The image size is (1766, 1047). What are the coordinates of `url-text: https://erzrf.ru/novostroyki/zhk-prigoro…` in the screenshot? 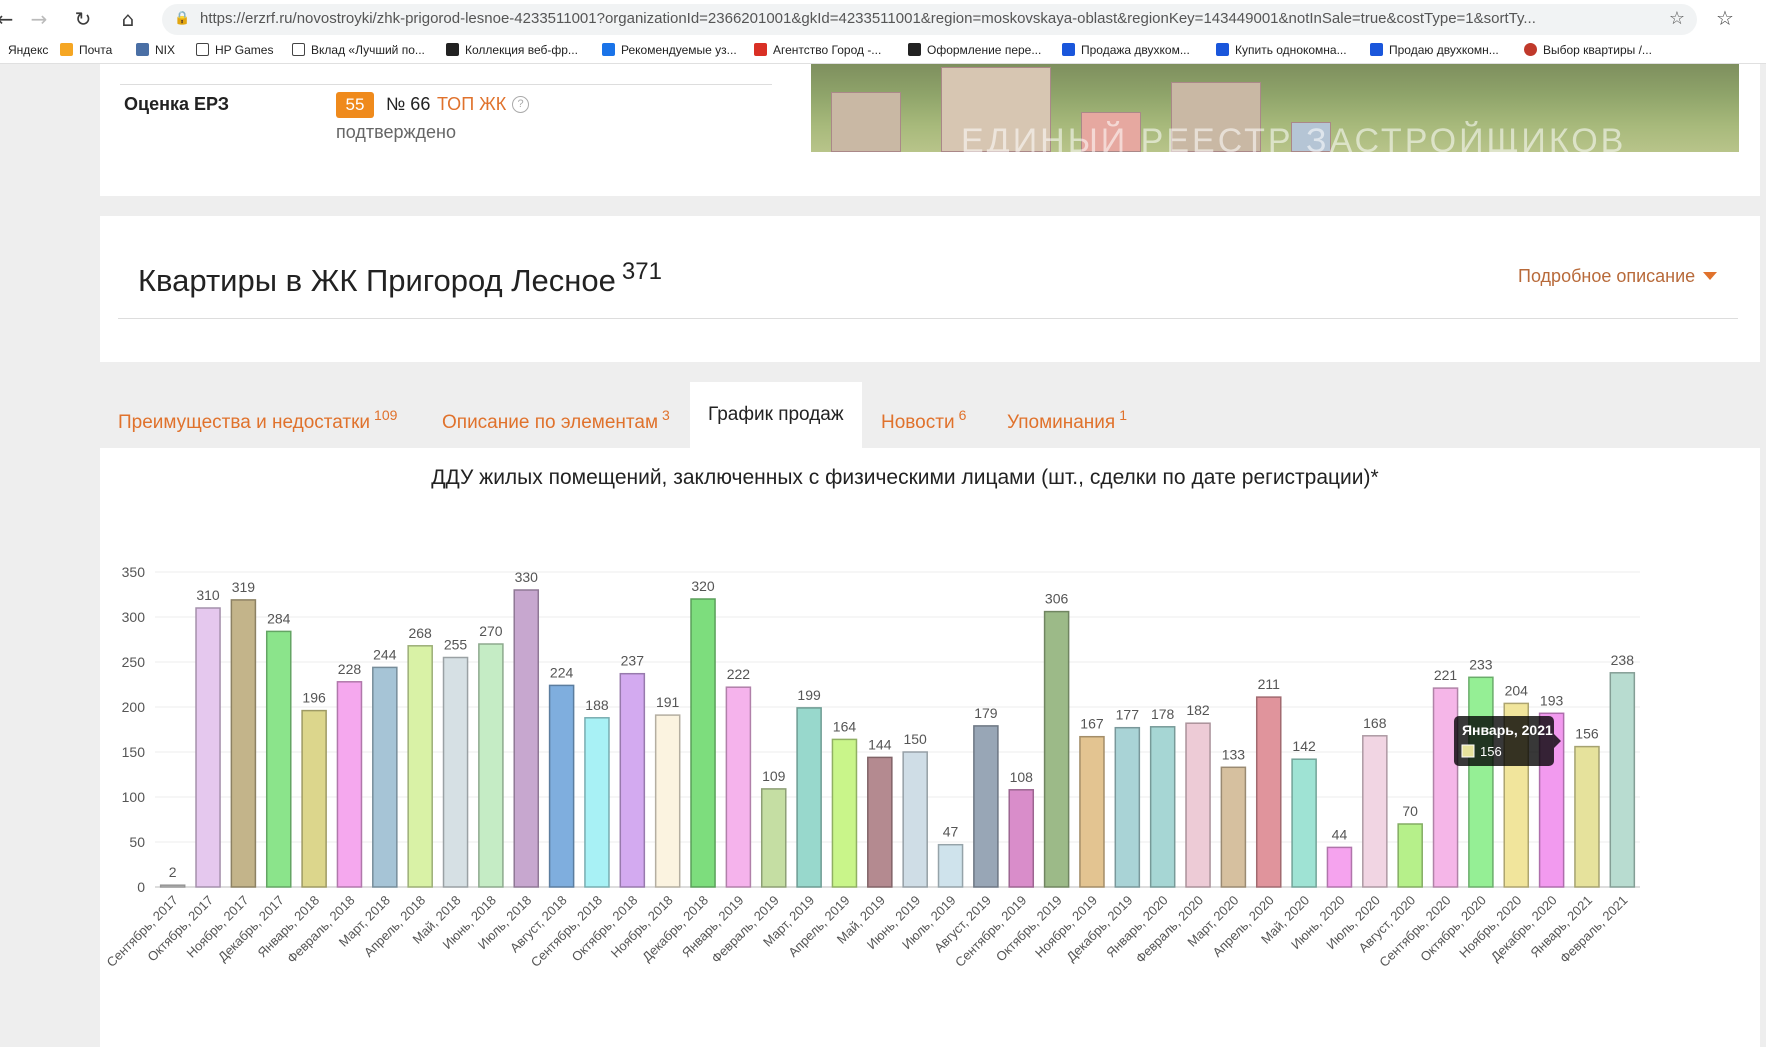 It's located at (910, 18).